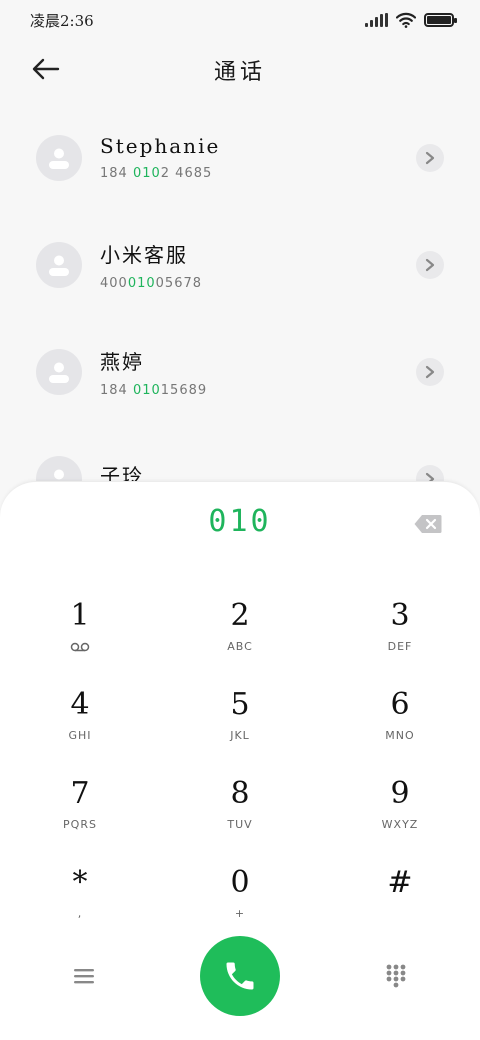  Describe the element at coordinates (122, 361) in the screenshot. I see `contact-name: 燕婷` at that location.